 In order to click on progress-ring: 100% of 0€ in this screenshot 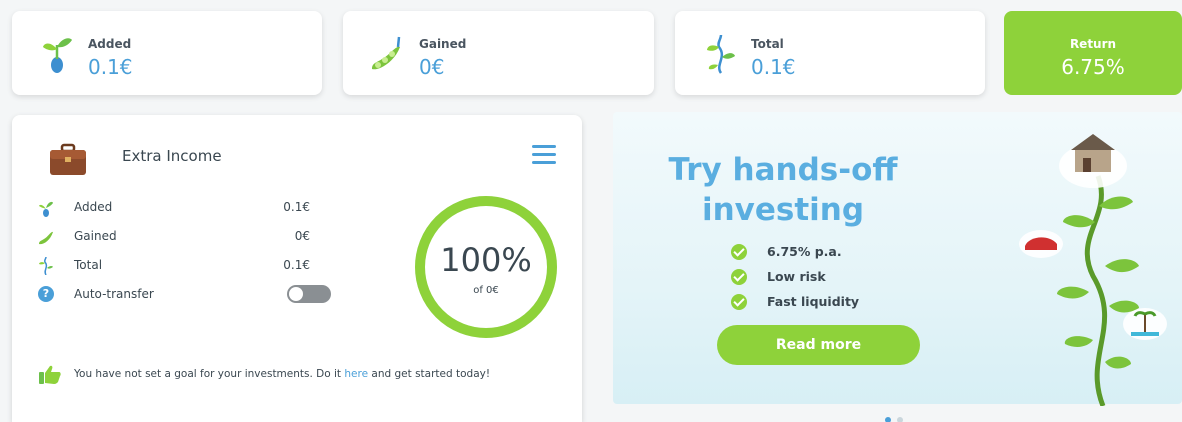, I will do `click(486, 267)`.